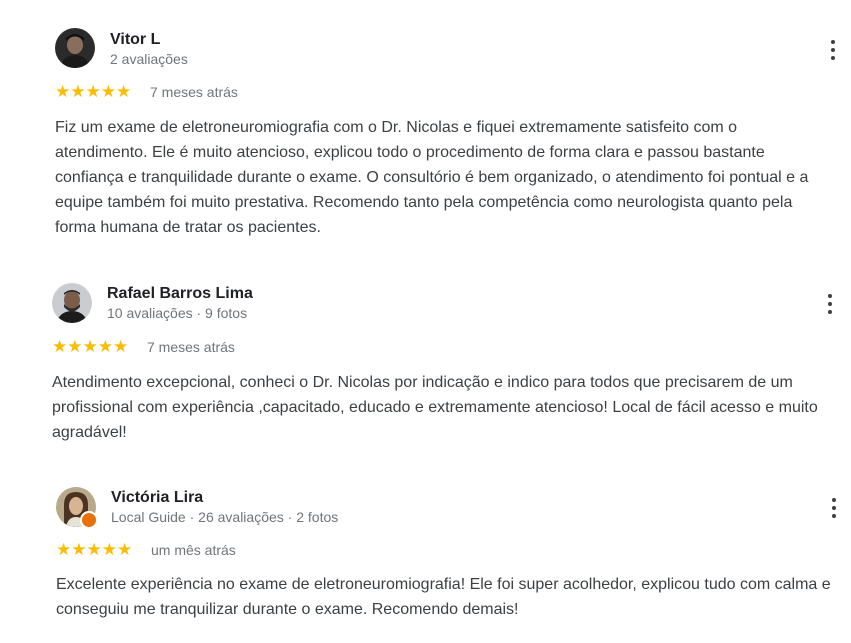 Image resolution: width=851 pixels, height=643 pixels. Describe the element at coordinates (89, 520) in the screenshot. I see `local-guide-badge-icon` at that location.